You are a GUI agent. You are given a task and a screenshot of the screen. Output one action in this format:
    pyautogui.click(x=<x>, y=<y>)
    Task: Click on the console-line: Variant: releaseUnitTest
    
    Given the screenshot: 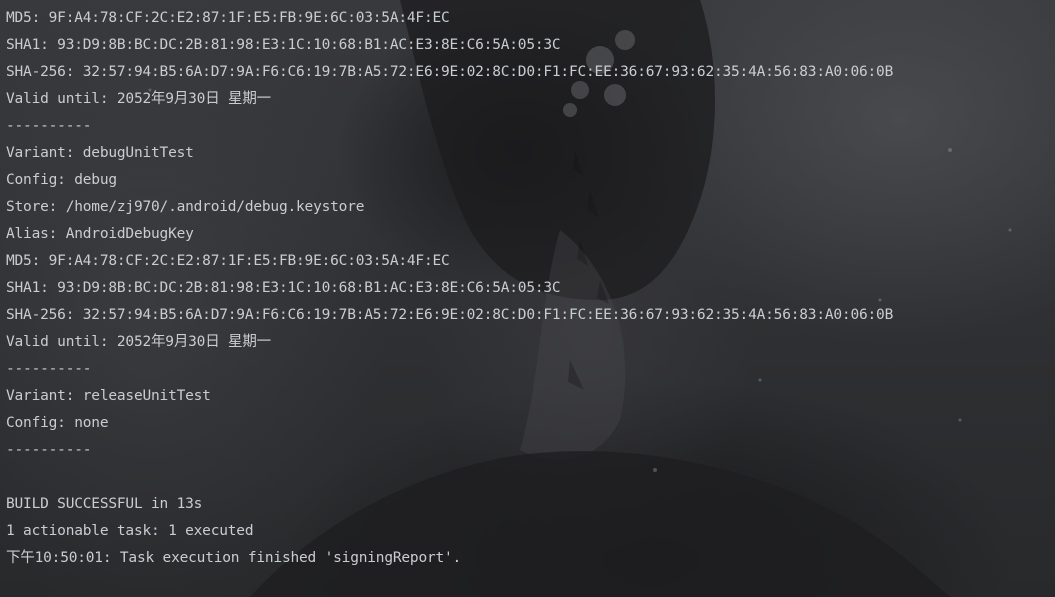 What is the action you would take?
    pyautogui.click(x=108, y=396)
    